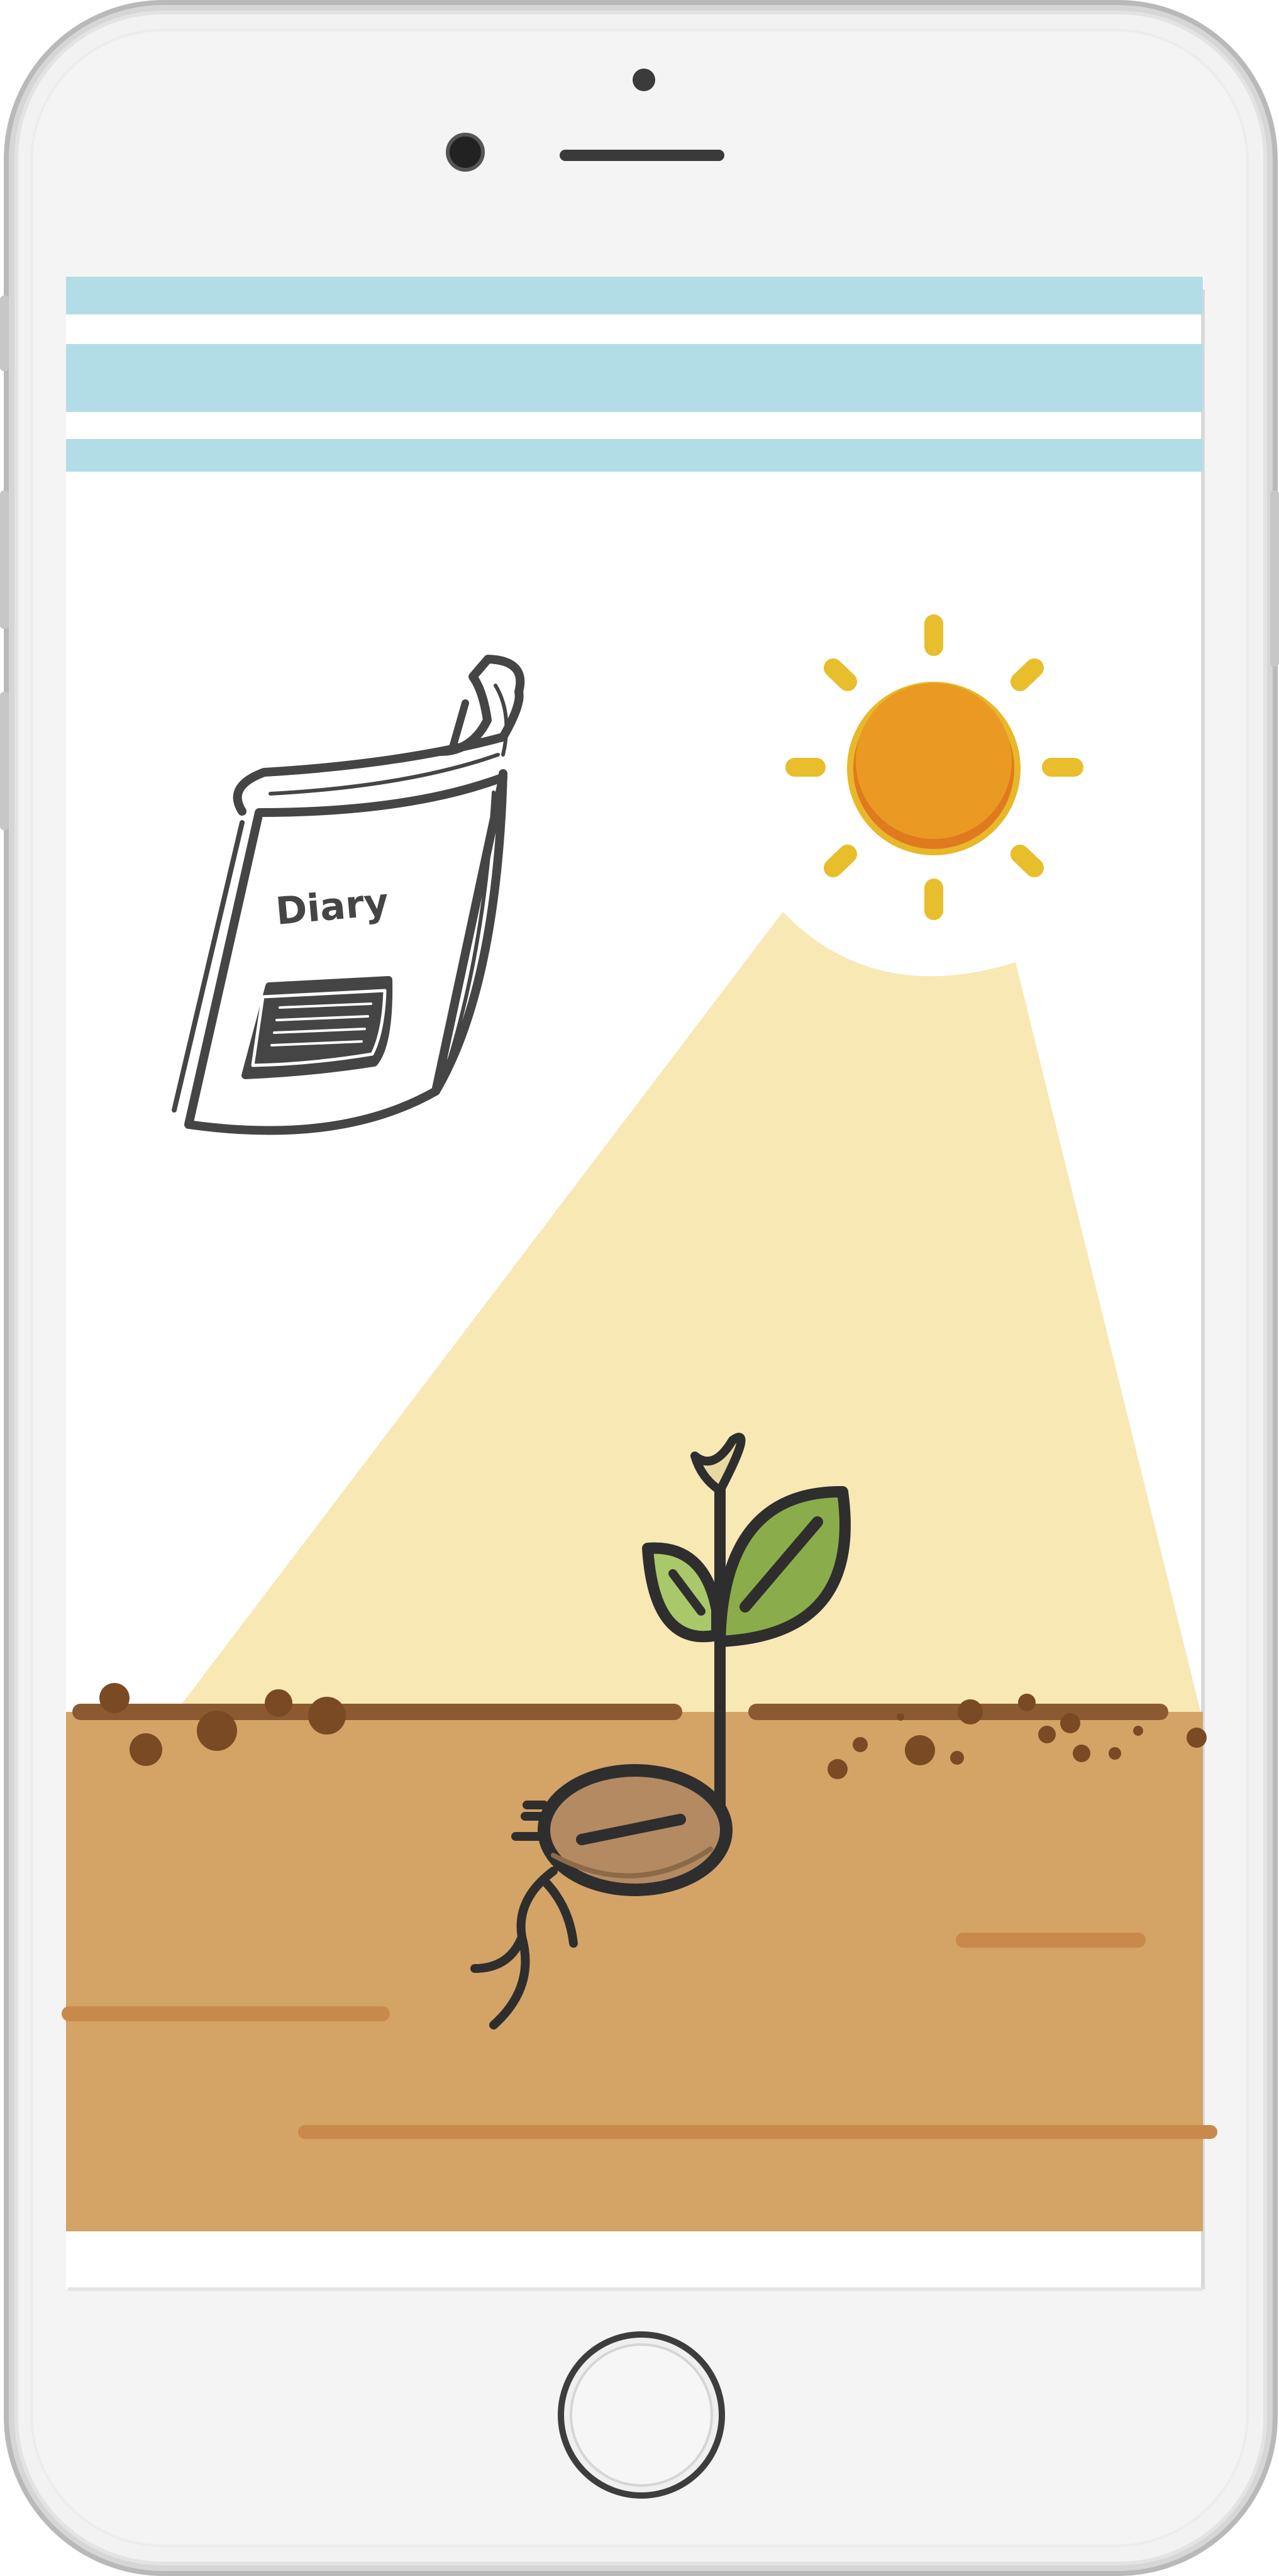  What do you see at coordinates (465, 152) in the screenshot?
I see `face-camera-icon` at bounding box center [465, 152].